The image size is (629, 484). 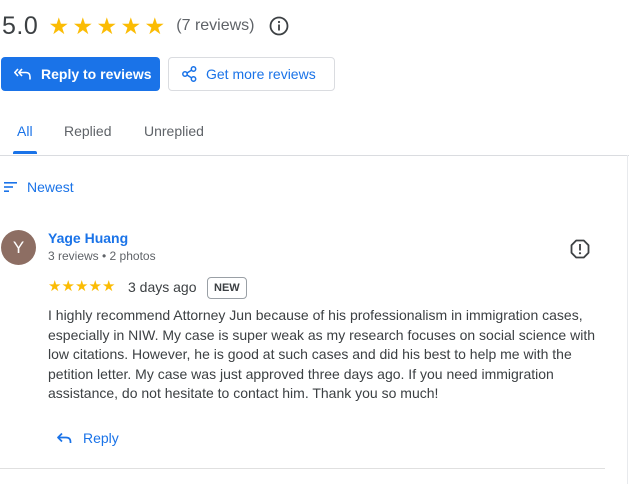 I want to click on reviewer-meta: 3 reviews • 2 photos, so click(x=102, y=256).